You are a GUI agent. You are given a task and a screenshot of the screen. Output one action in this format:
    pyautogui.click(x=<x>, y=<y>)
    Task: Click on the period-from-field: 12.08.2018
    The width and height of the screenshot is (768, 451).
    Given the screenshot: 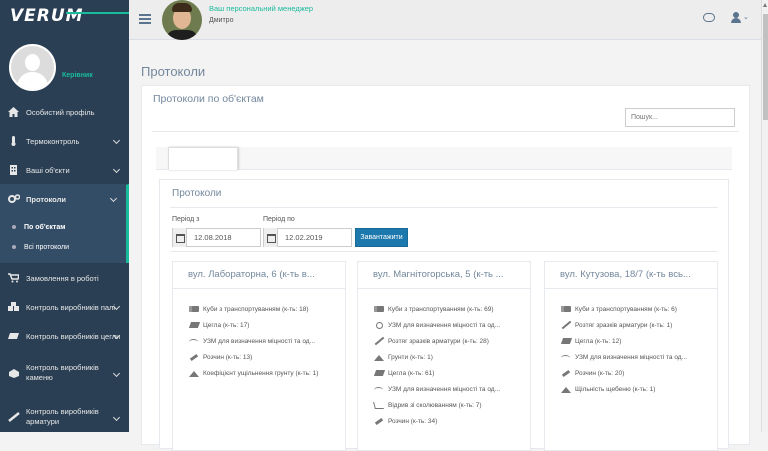 What is the action you would take?
    pyautogui.click(x=216, y=237)
    